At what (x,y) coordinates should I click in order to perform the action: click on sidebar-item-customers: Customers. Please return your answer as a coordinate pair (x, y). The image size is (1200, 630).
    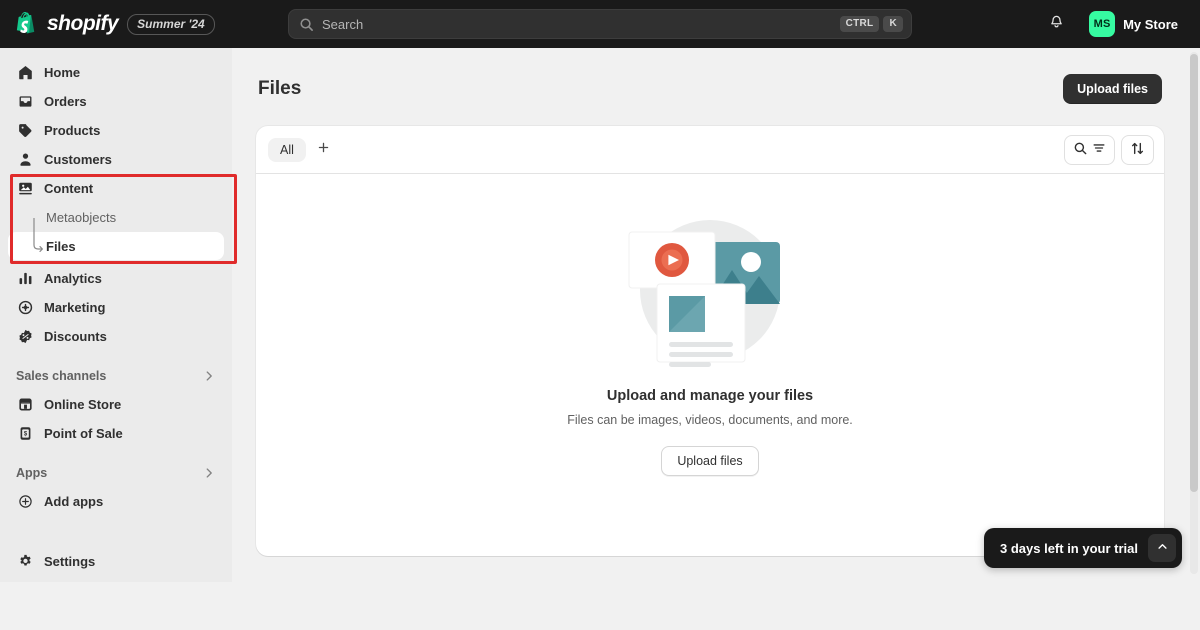
    Looking at the image, I should click on (116, 159).